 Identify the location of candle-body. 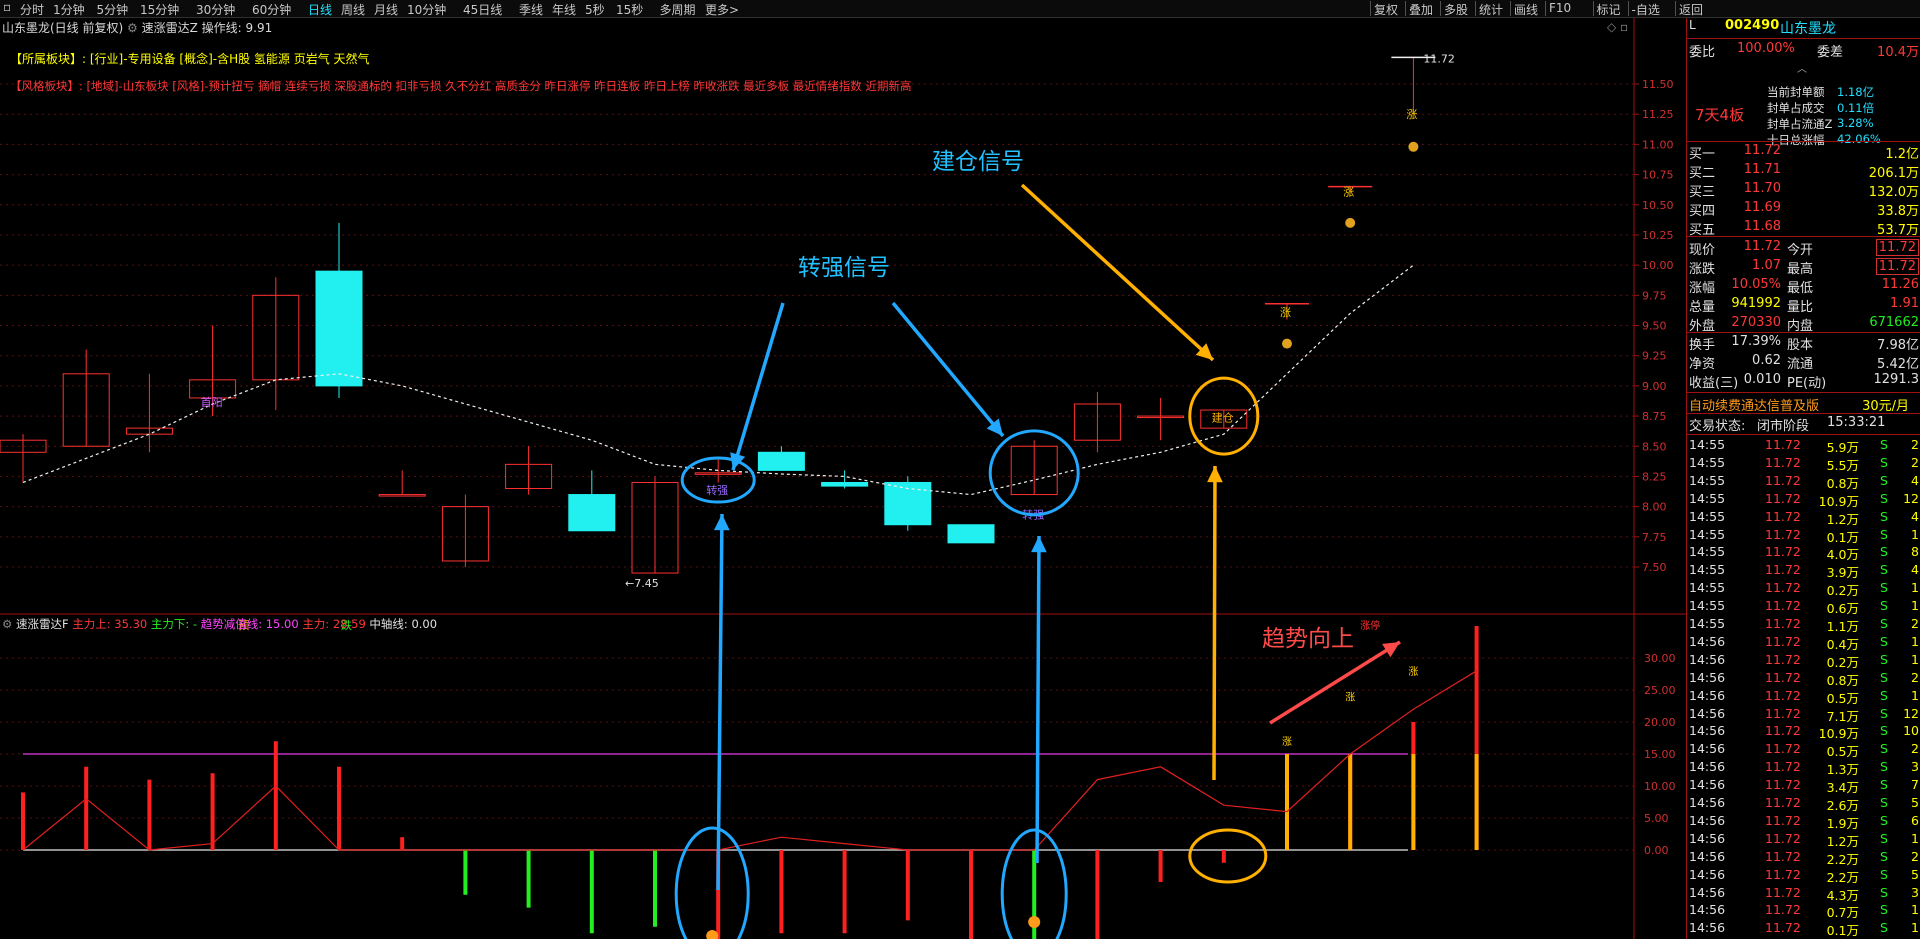
(781, 461).